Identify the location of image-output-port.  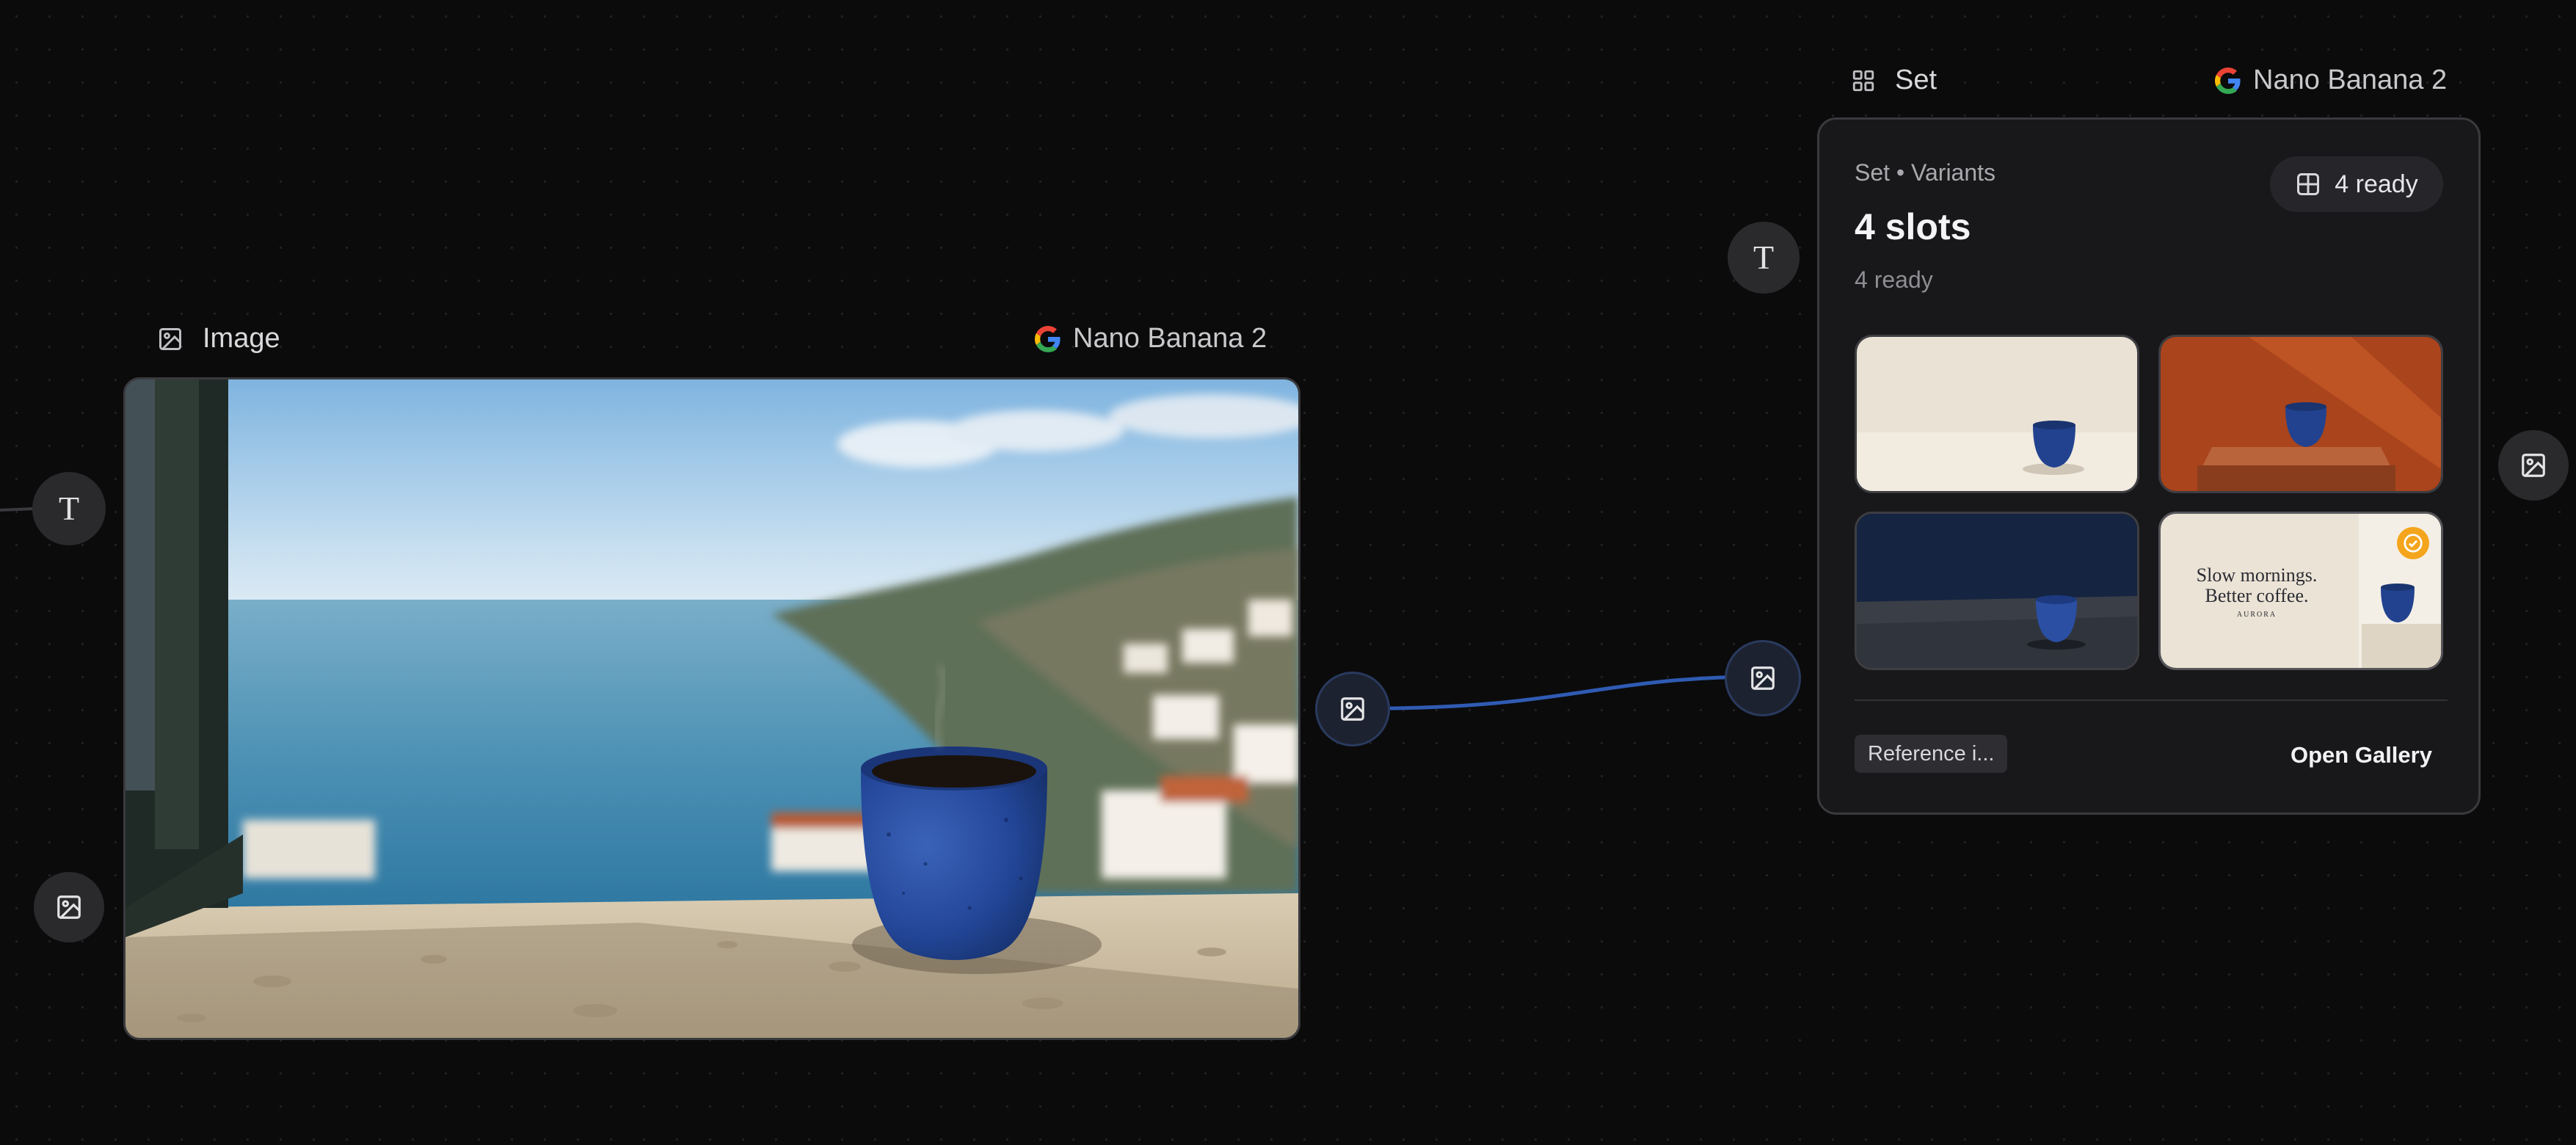
(1352, 709).